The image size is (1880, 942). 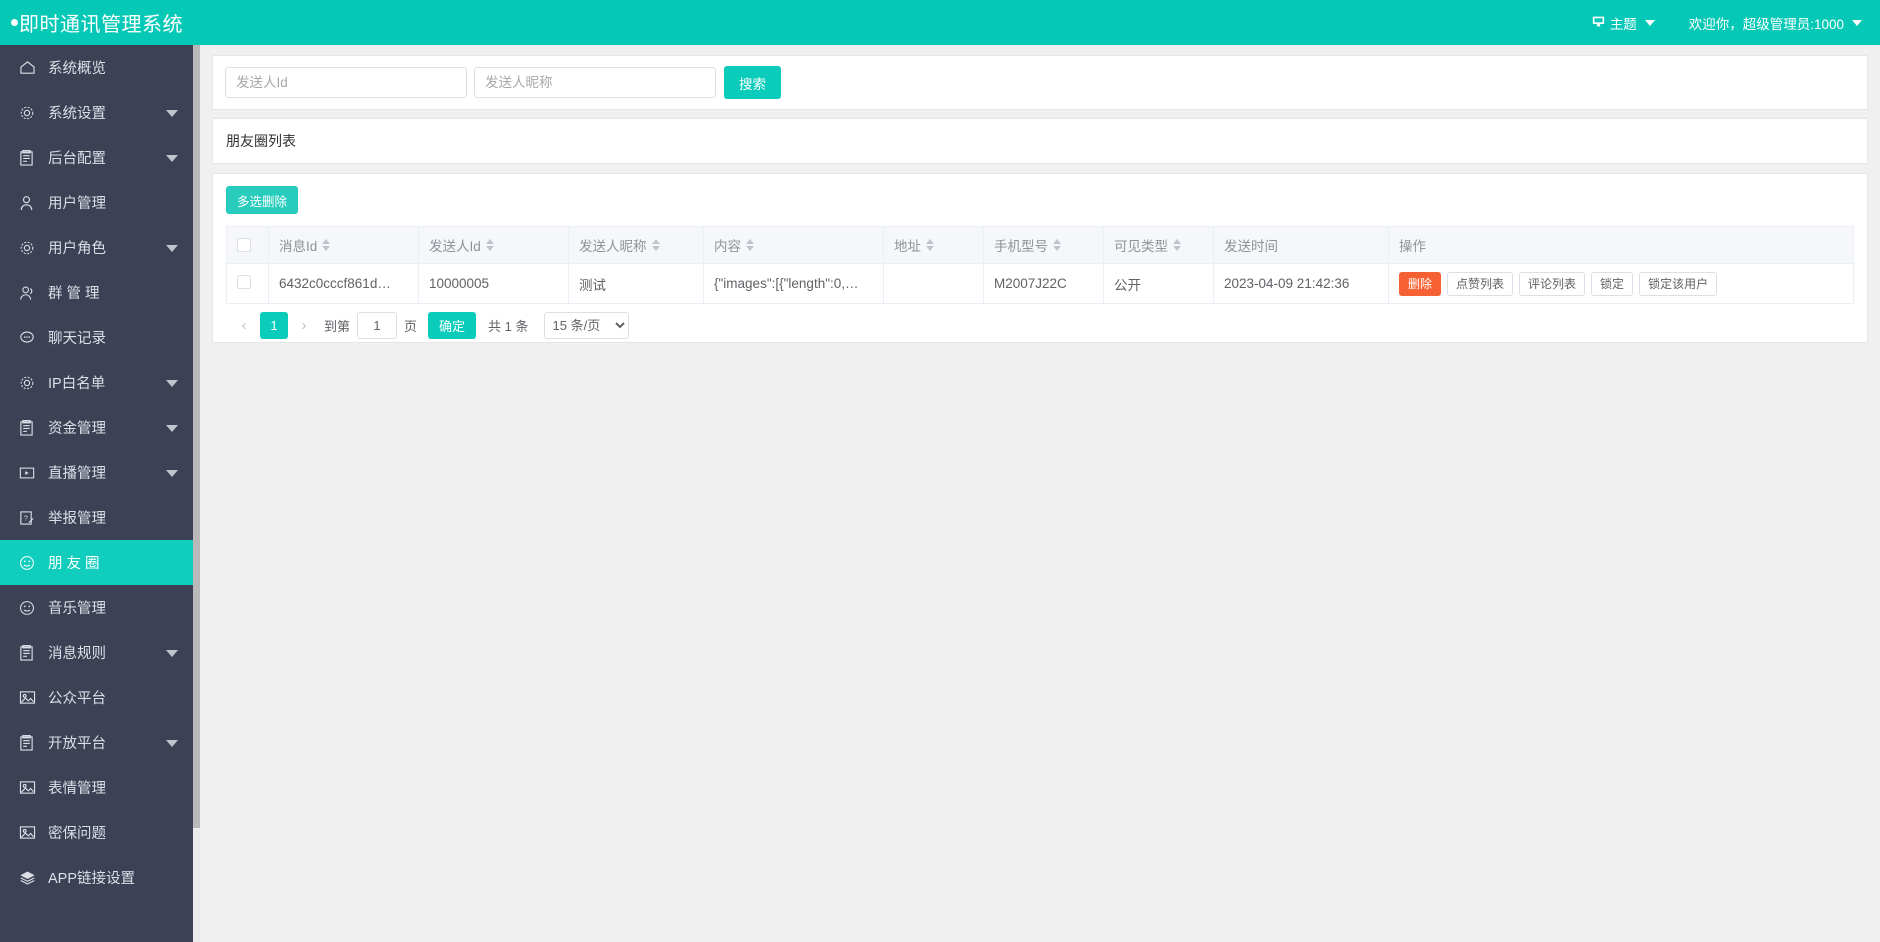 What do you see at coordinates (100, 517) in the screenshot?
I see `sidebar-item-11: ? 举报管理` at bounding box center [100, 517].